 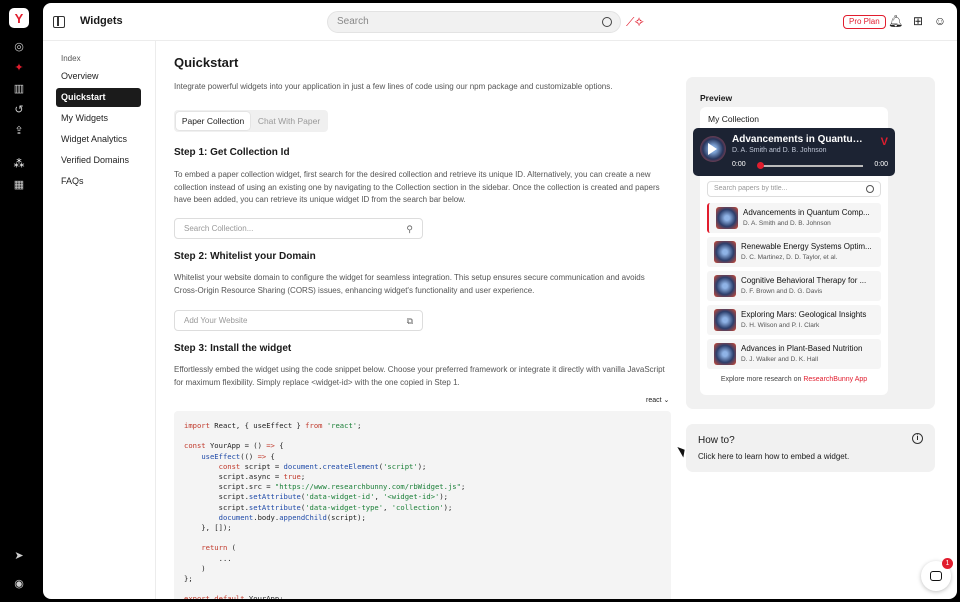 What do you see at coordinates (654, 400) in the screenshot?
I see `framework-value: react` at bounding box center [654, 400].